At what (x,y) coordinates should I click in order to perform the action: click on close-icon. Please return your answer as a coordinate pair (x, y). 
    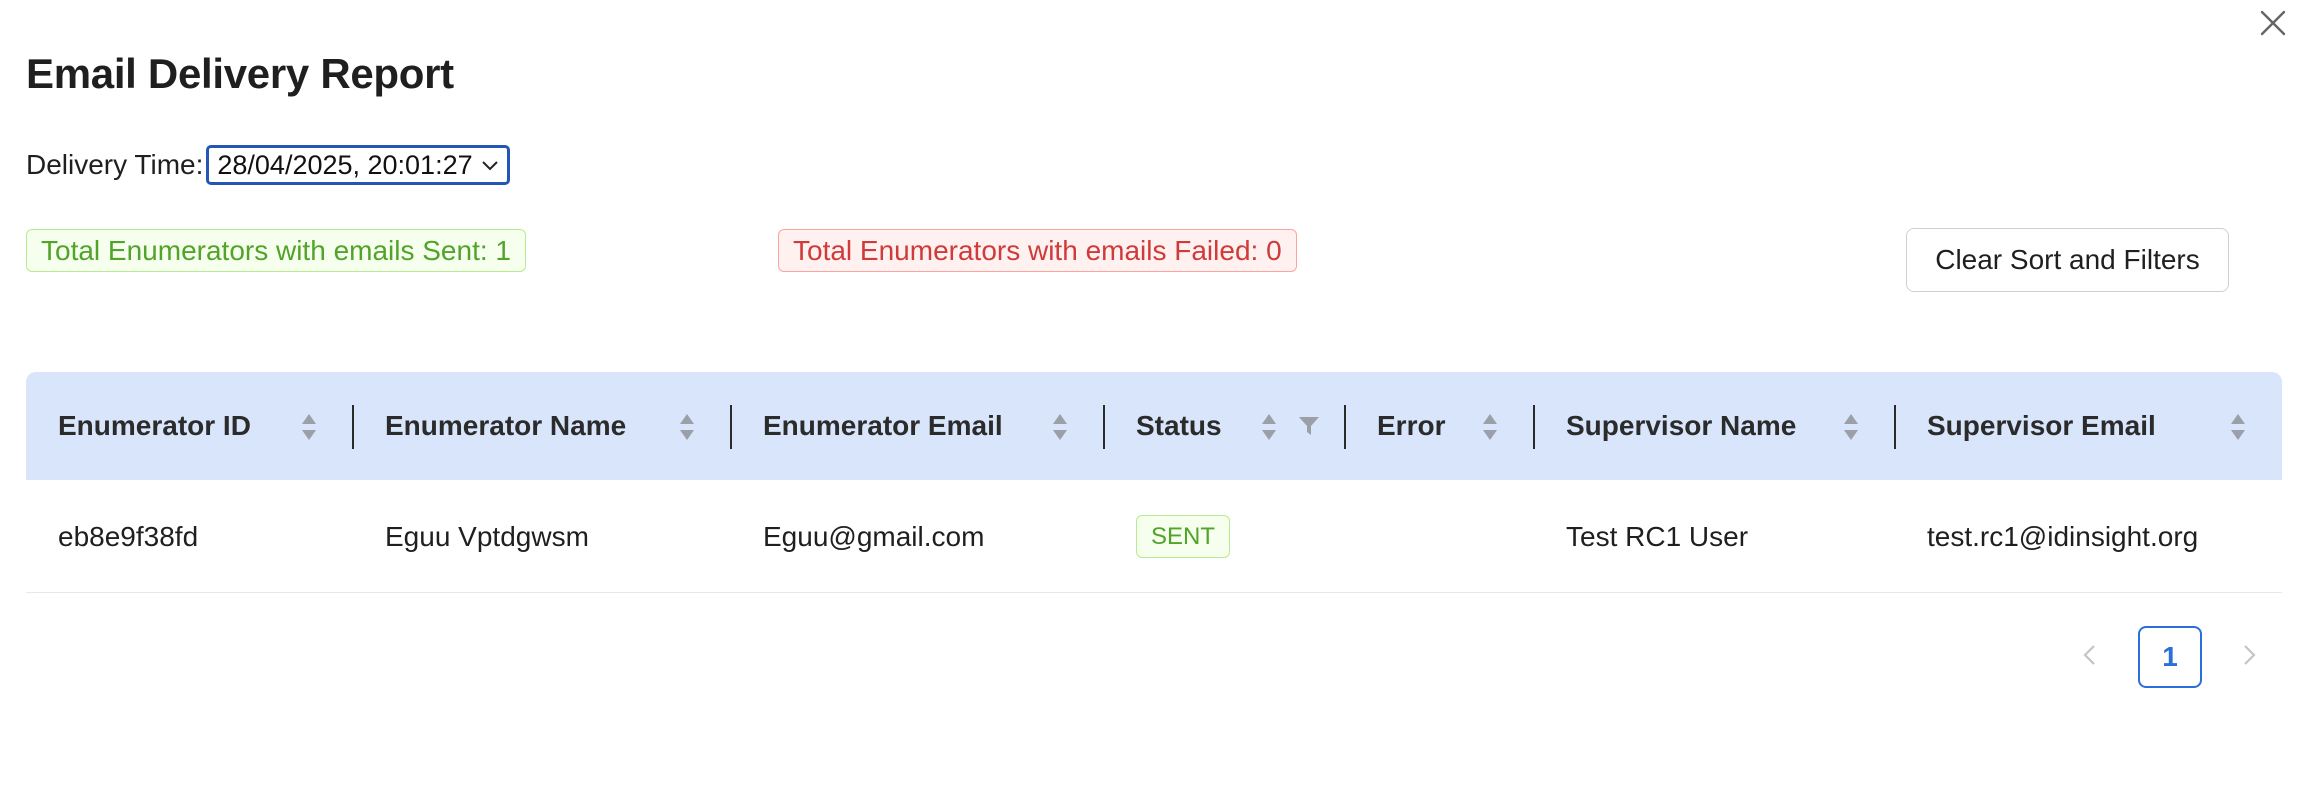
    Looking at the image, I should click on (2273, 23).